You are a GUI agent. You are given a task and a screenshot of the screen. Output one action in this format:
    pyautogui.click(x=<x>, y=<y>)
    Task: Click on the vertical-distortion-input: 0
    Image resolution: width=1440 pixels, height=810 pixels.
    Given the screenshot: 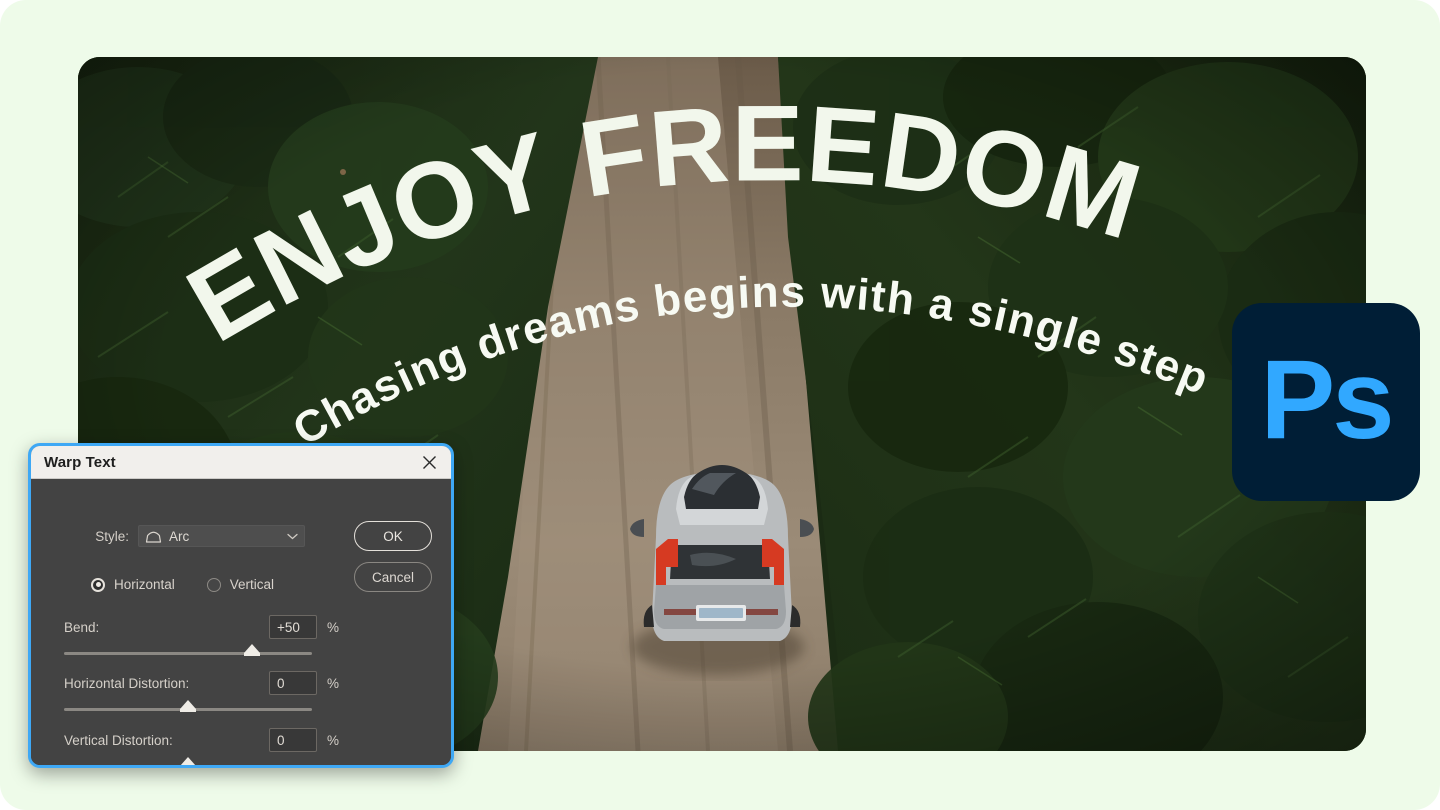 What is the action you would take?
    pyautogui.click(x=293, y=740)
    